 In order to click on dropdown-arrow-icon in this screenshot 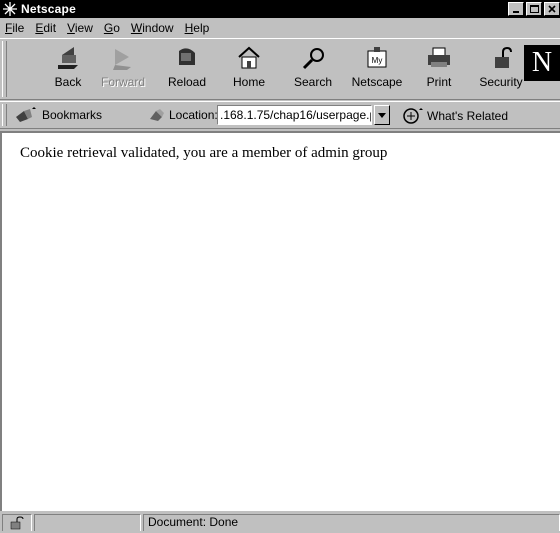, I will do `click(382, 115)`.